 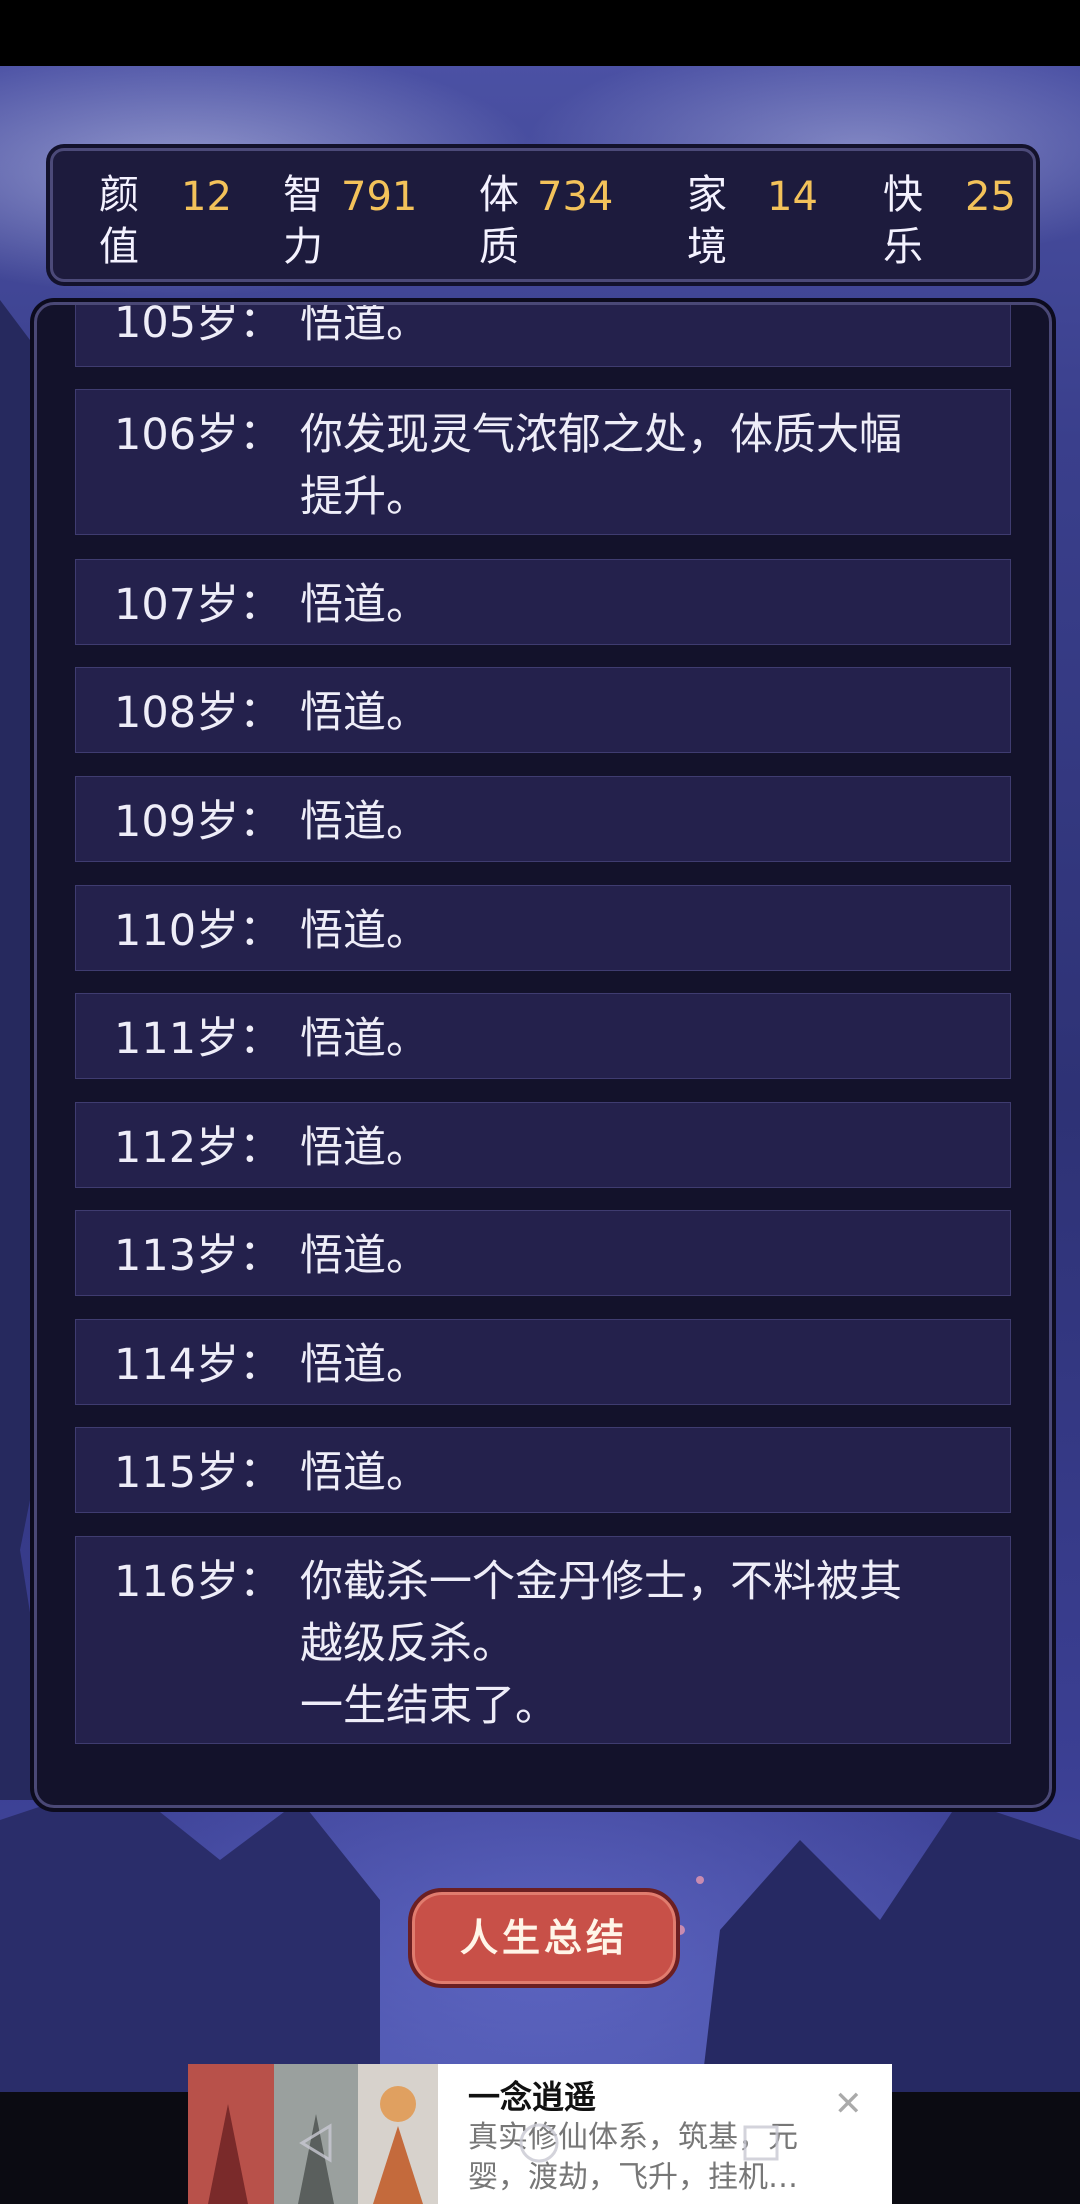 What do you see at coordinates (601, 466) in the screenshot?
I see `log-text: 你发现灵气浓郁之处，体质大幅 提升。` at bounding box center [601, 466].